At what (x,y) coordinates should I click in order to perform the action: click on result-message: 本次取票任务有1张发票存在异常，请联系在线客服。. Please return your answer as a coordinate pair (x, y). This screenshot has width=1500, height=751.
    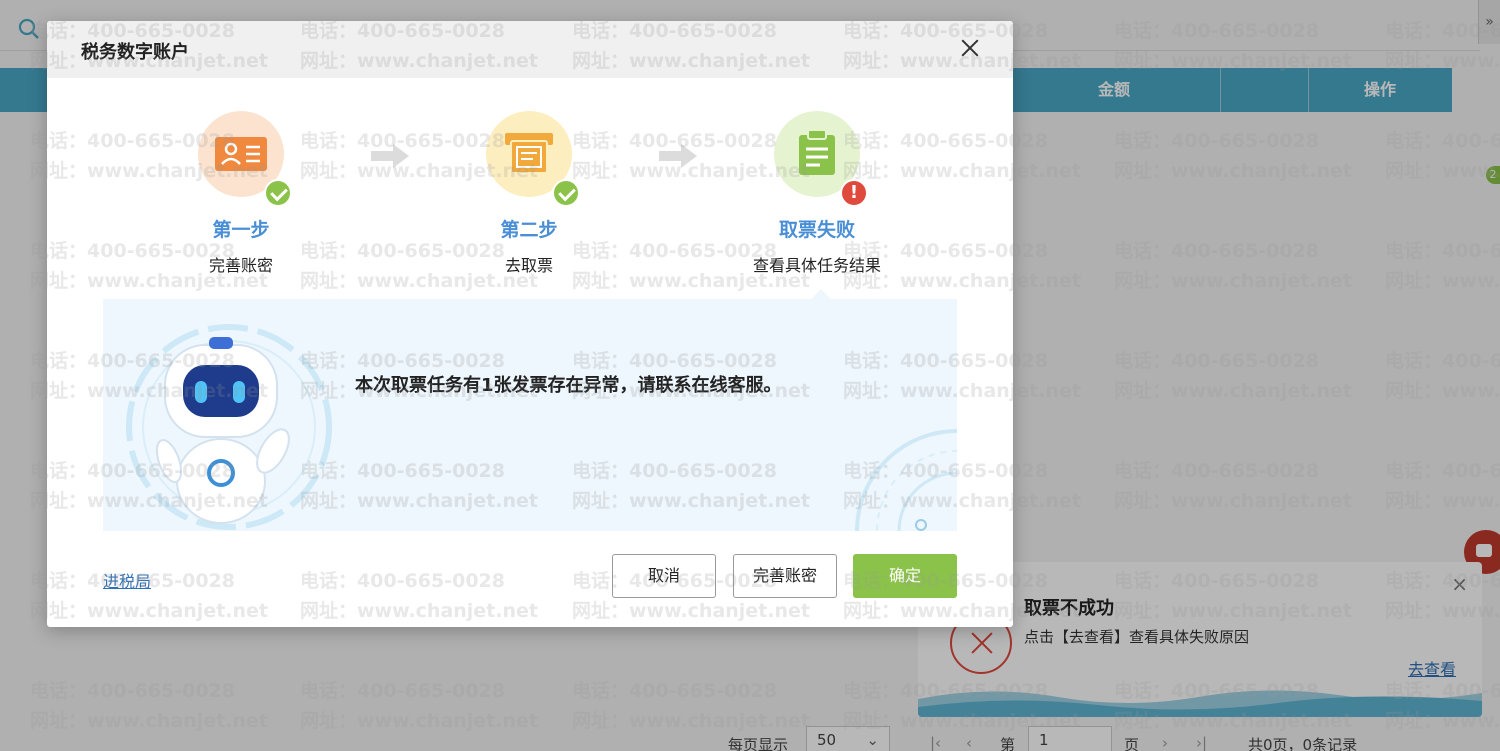
    Looking at the image, I should click on (568, 385).